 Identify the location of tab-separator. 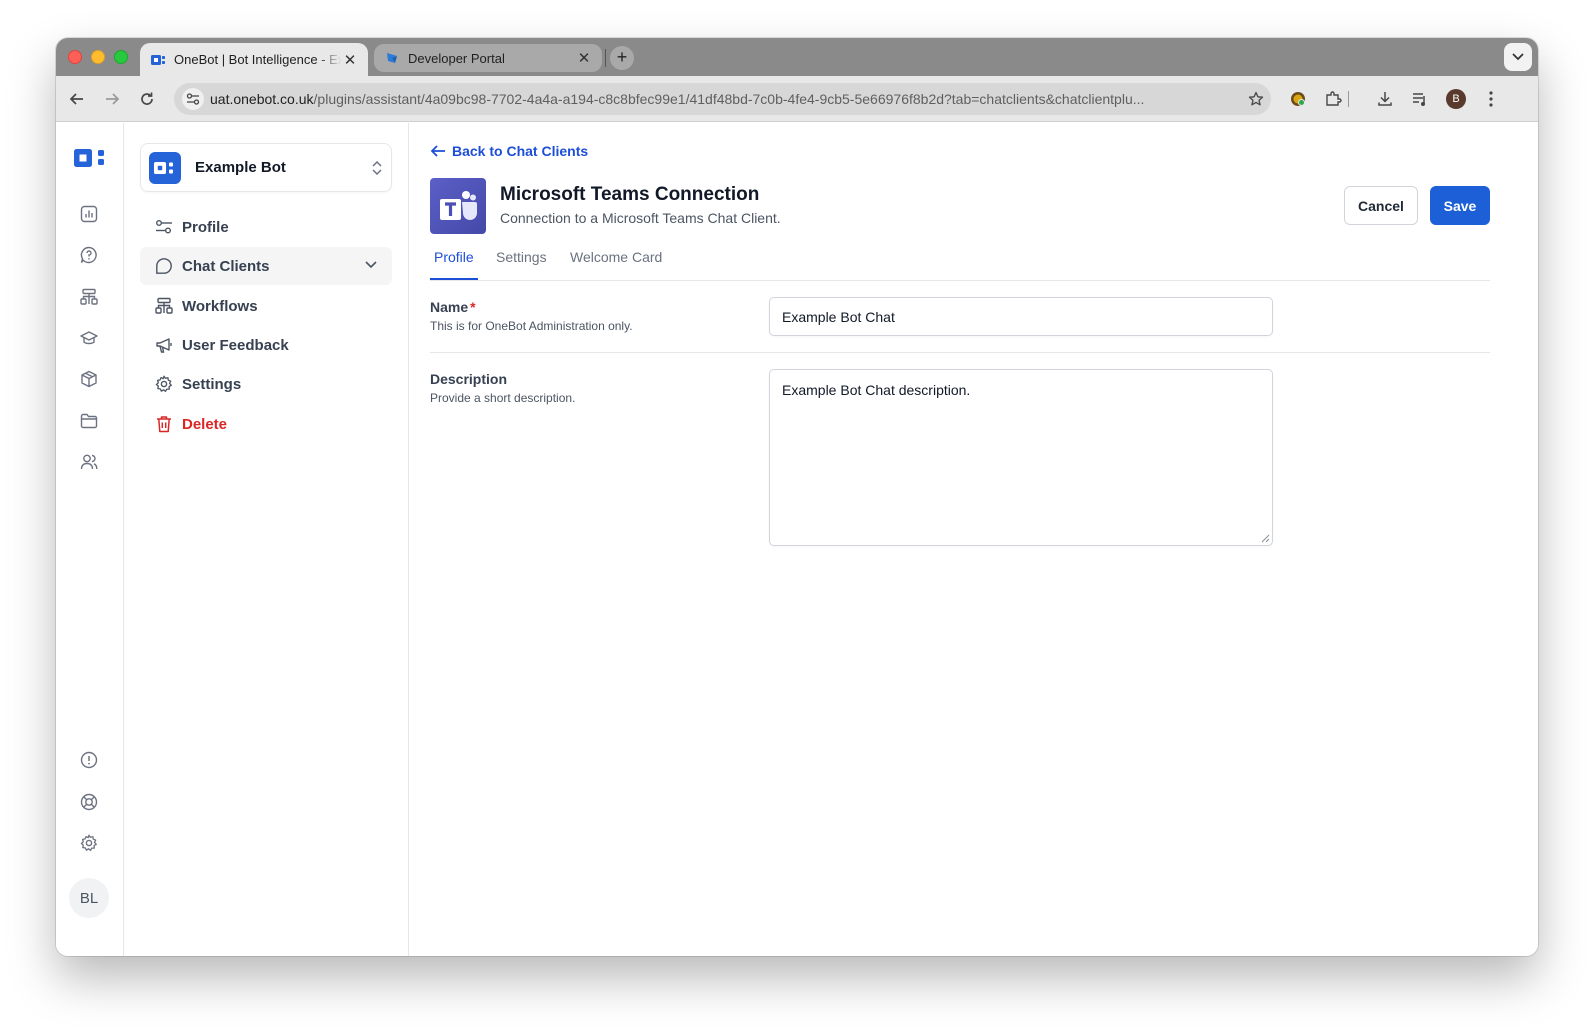
(605, 58).